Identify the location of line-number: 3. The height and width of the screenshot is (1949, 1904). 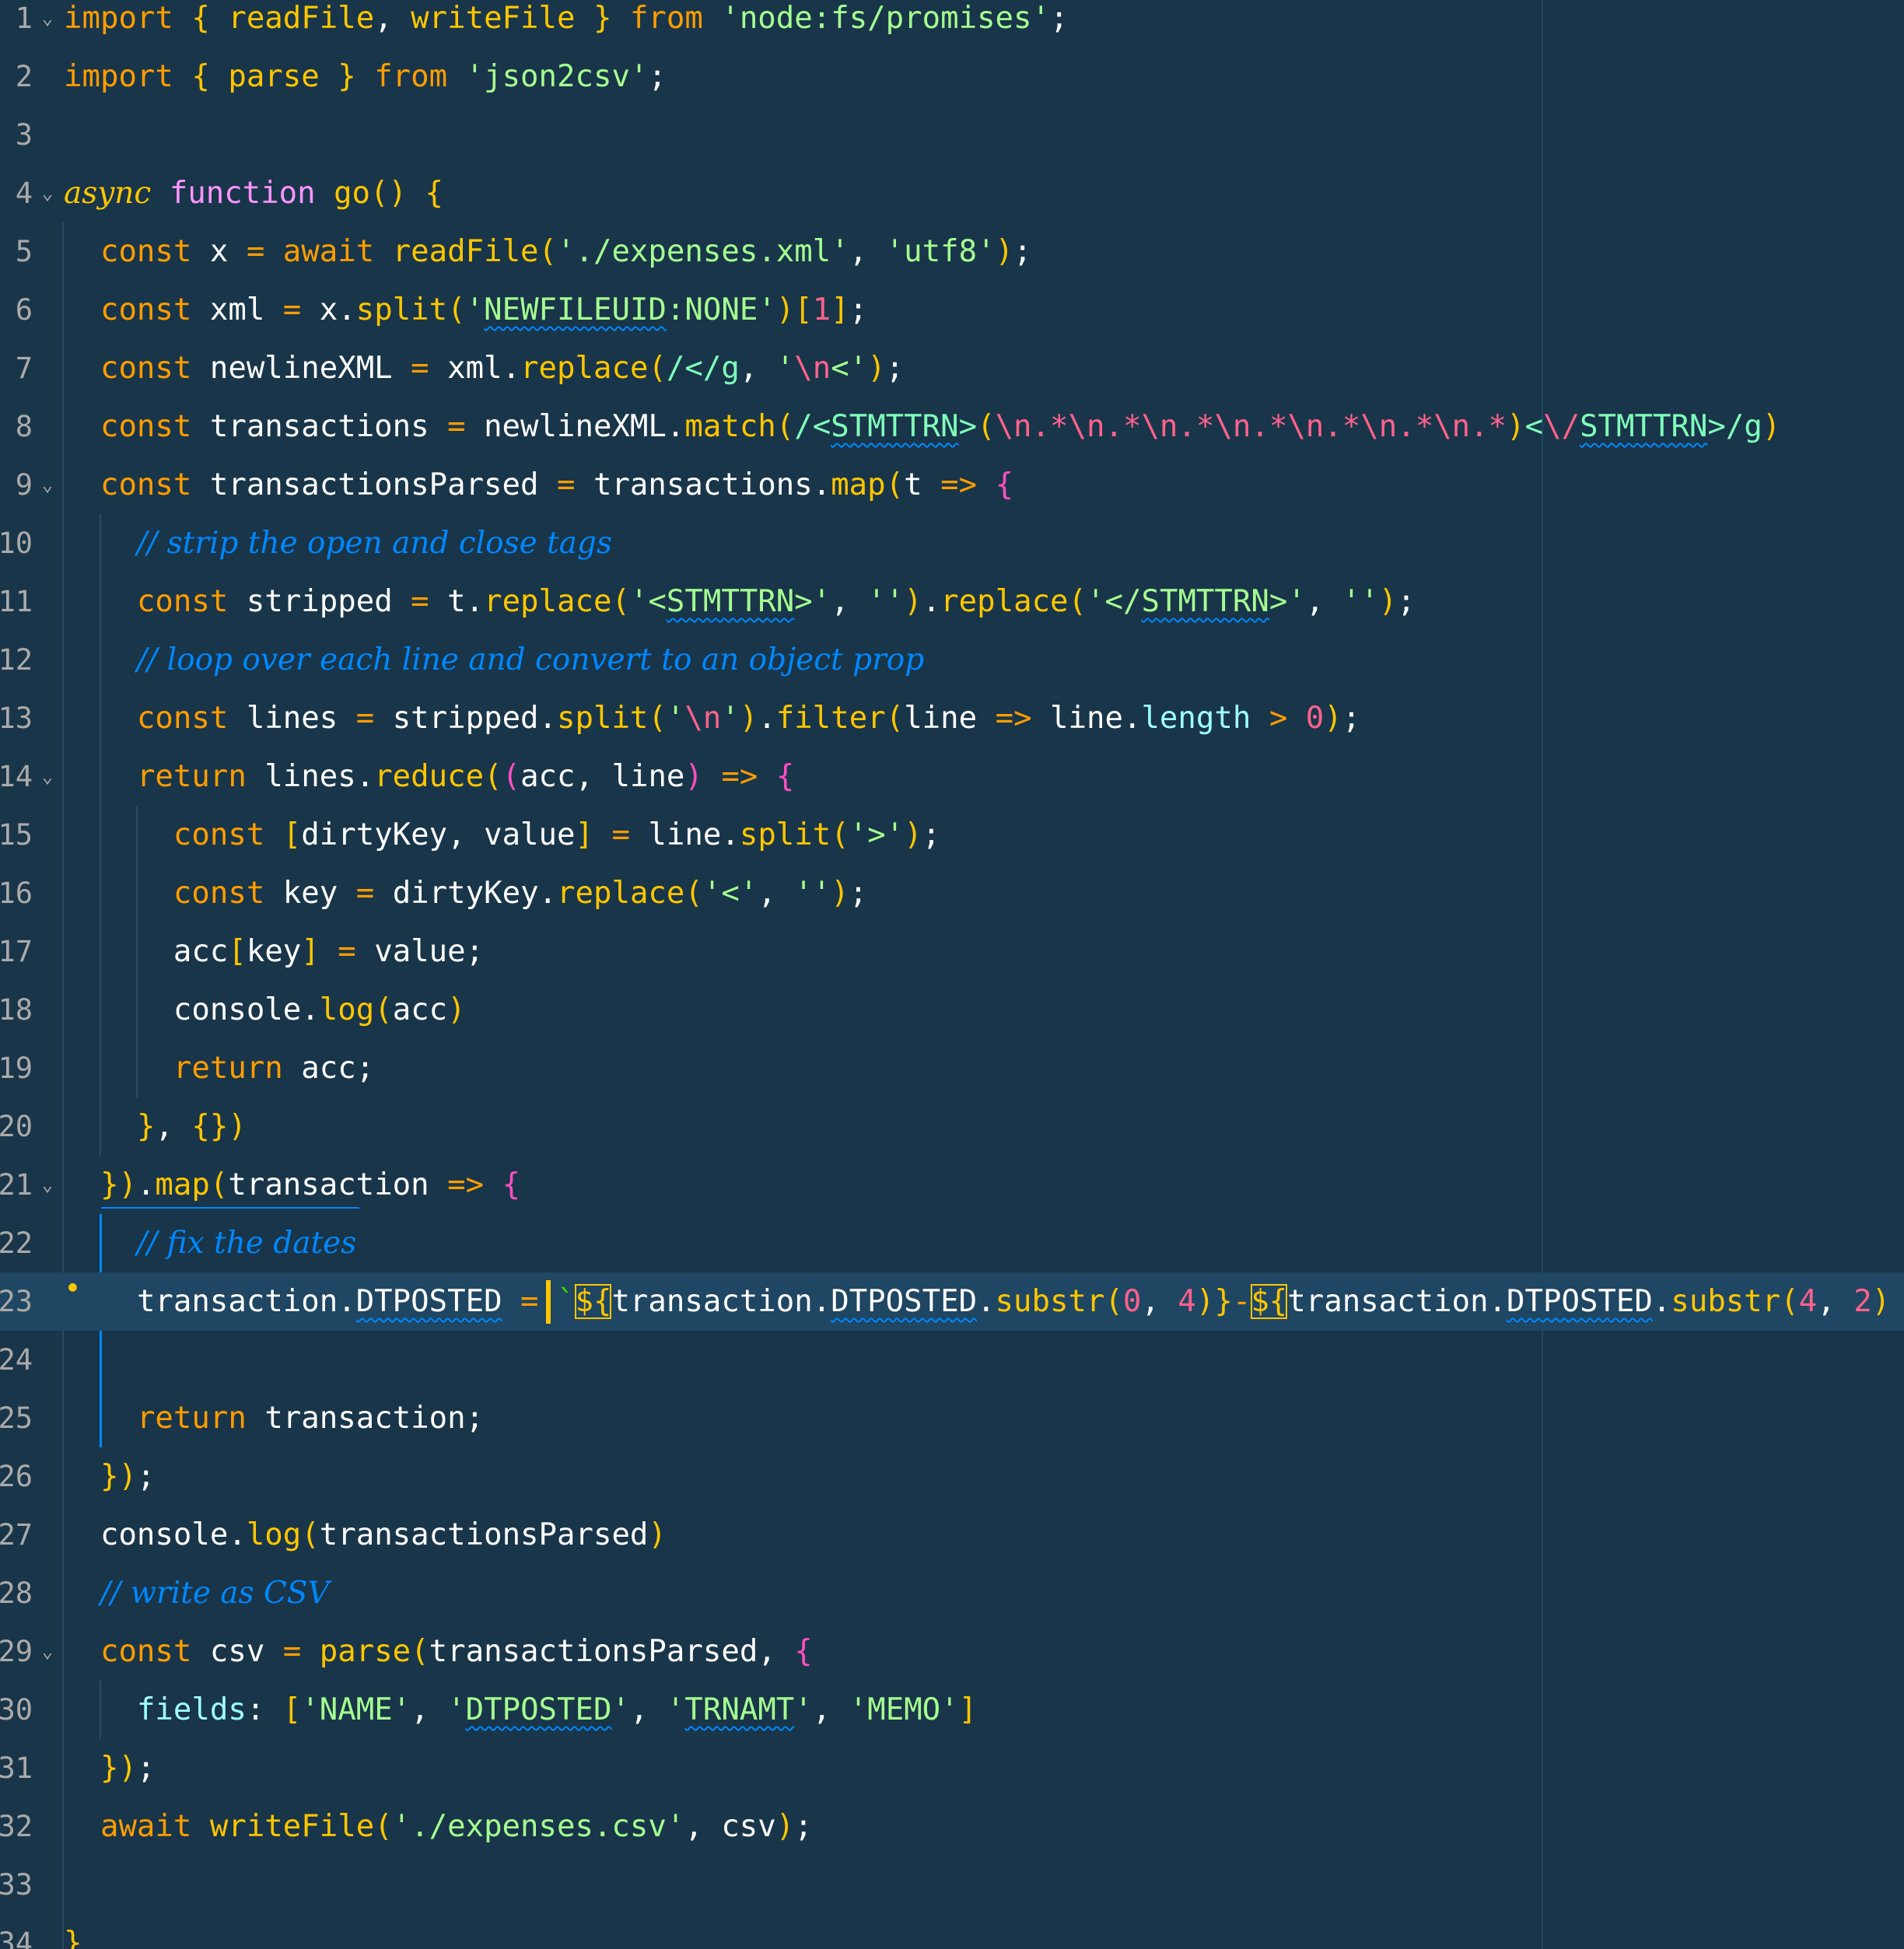
(24, 135).